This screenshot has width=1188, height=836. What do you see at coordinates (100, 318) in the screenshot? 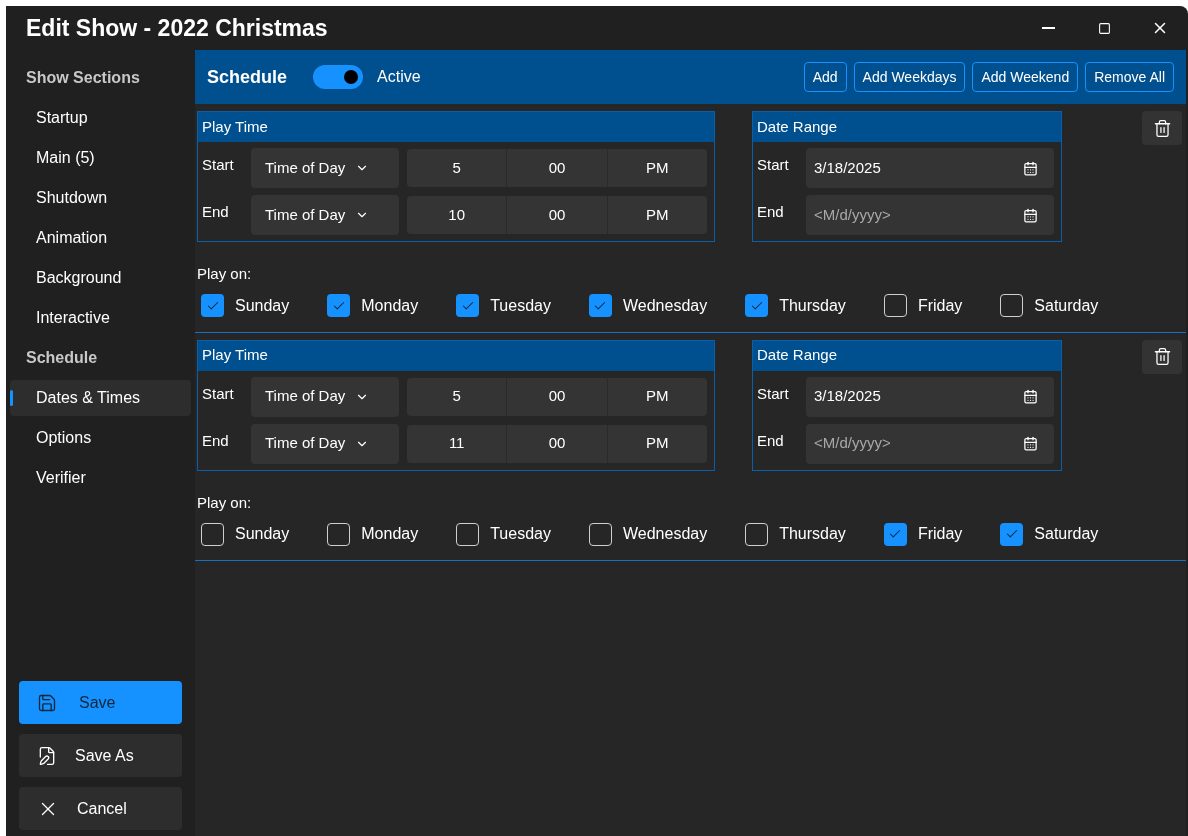
I see `nav-item: Interactive` at bounding box center [100, 318].